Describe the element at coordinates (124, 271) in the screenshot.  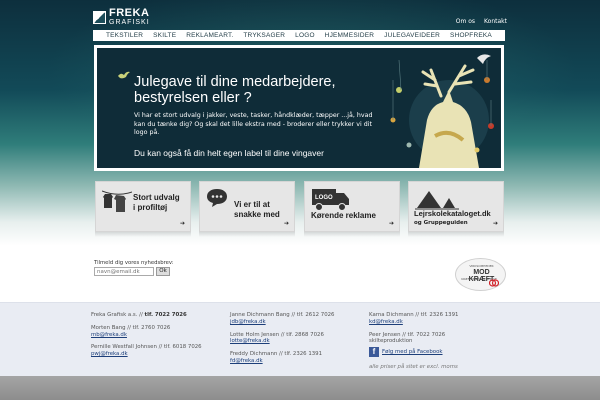
I see `newsletter-email-input` at that location.